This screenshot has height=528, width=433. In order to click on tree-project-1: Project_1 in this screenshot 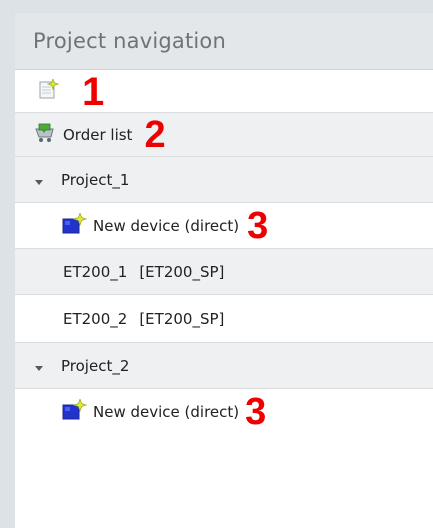, I will do `click(224, 180)`.